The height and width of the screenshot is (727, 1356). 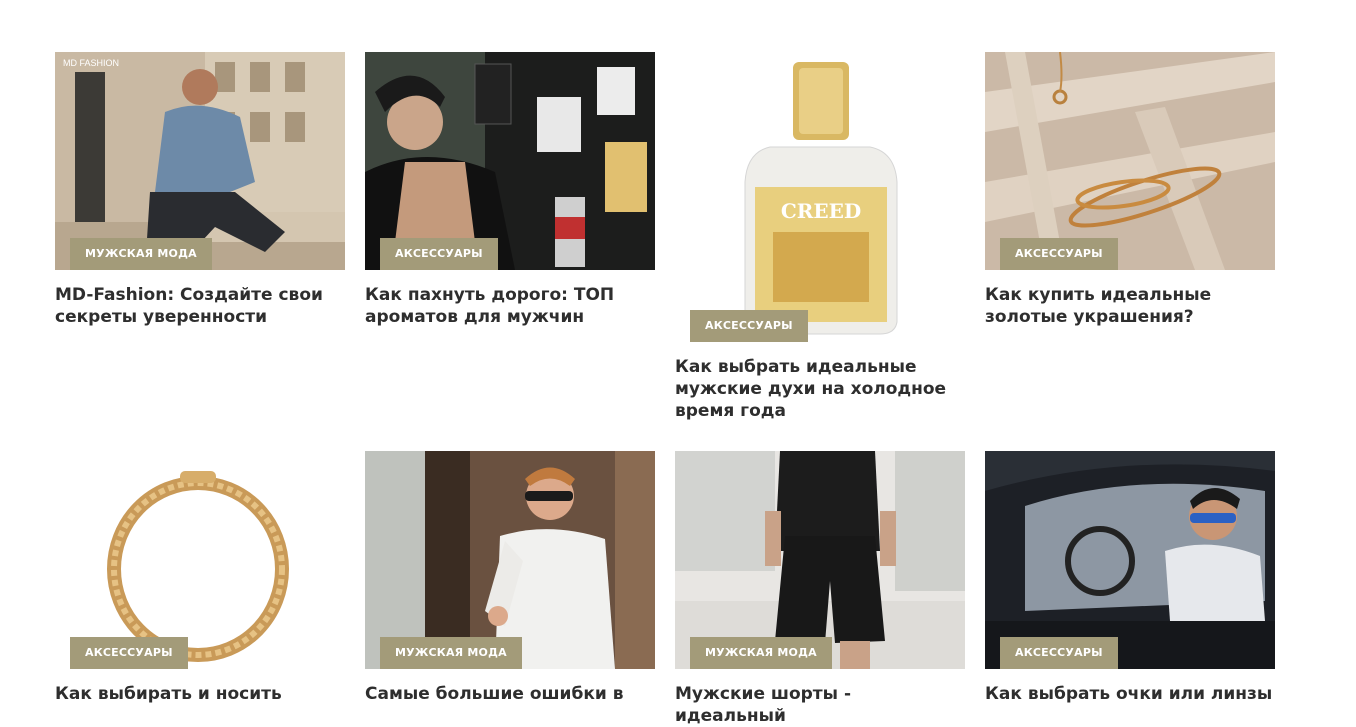 What do you see at coordinates (91, 63) in the screenshot?
I see `watermark-logo: MD FASHION` at bounding box center [91, 63].